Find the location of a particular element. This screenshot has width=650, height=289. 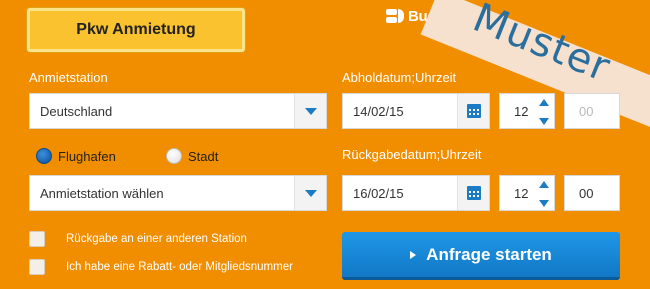

pickup-hour-stepper: 12 is located at coordinates (527, 111).